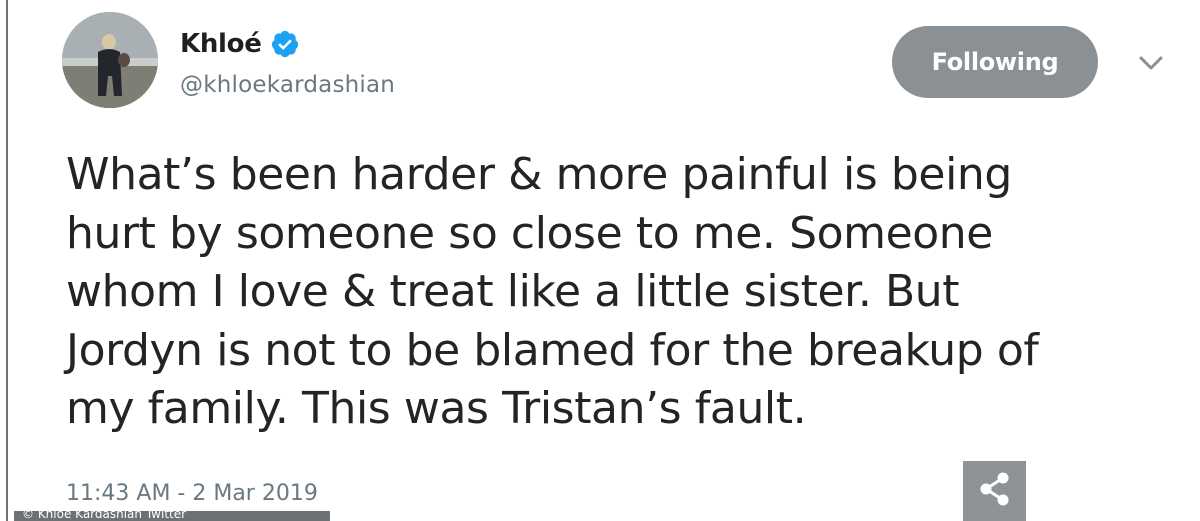 This screenshot has height=521, width=1200. I want to click on author-handle: @khloekardashian, so click(287, 85).